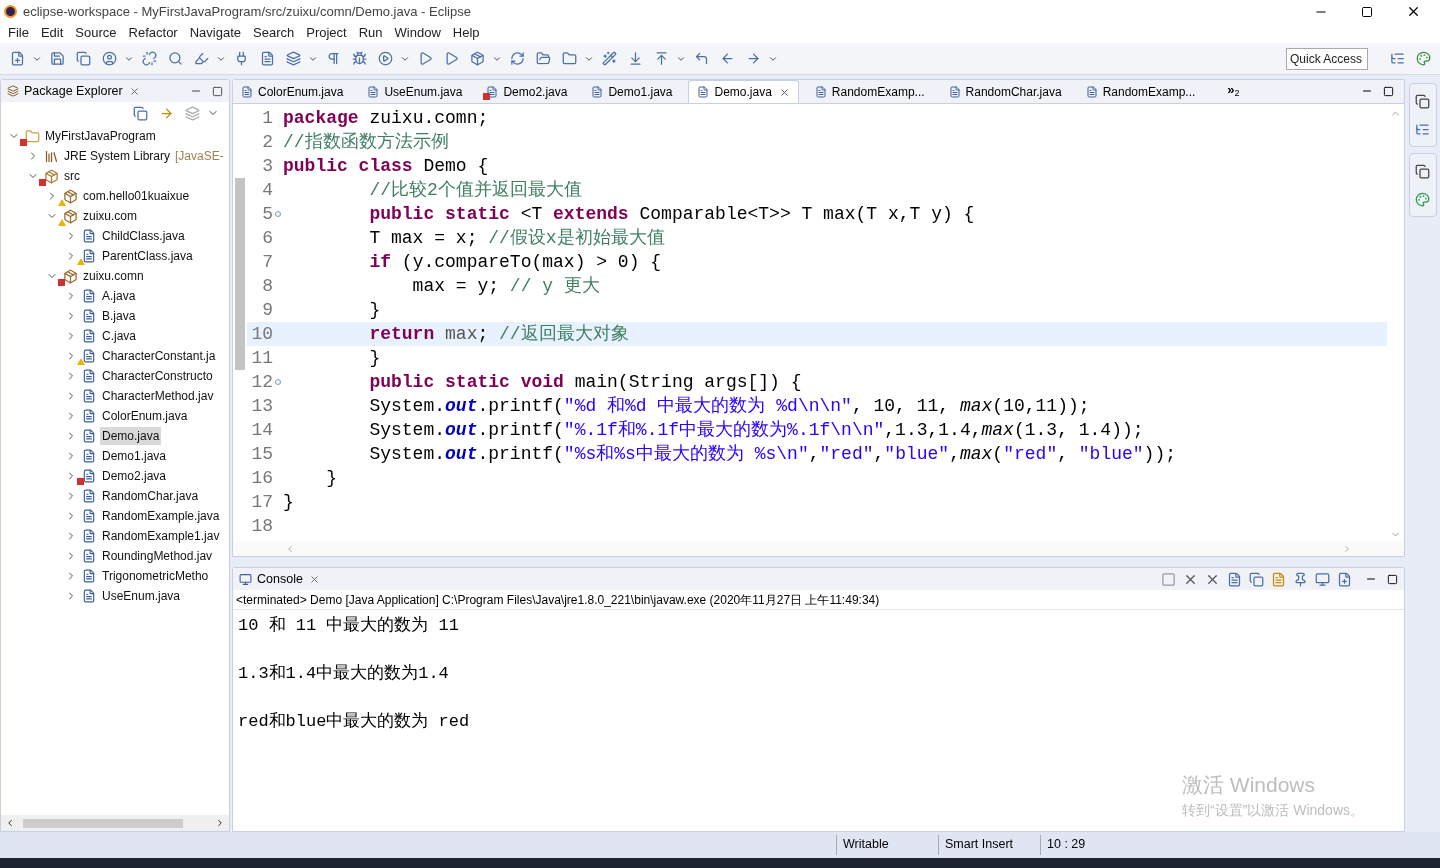 The width and height of the screenshot is (1440, 868). What do you see at coordinates (18, 33) in the screenshot?
I see `menu-item: File` at bounding box center [18, 33].